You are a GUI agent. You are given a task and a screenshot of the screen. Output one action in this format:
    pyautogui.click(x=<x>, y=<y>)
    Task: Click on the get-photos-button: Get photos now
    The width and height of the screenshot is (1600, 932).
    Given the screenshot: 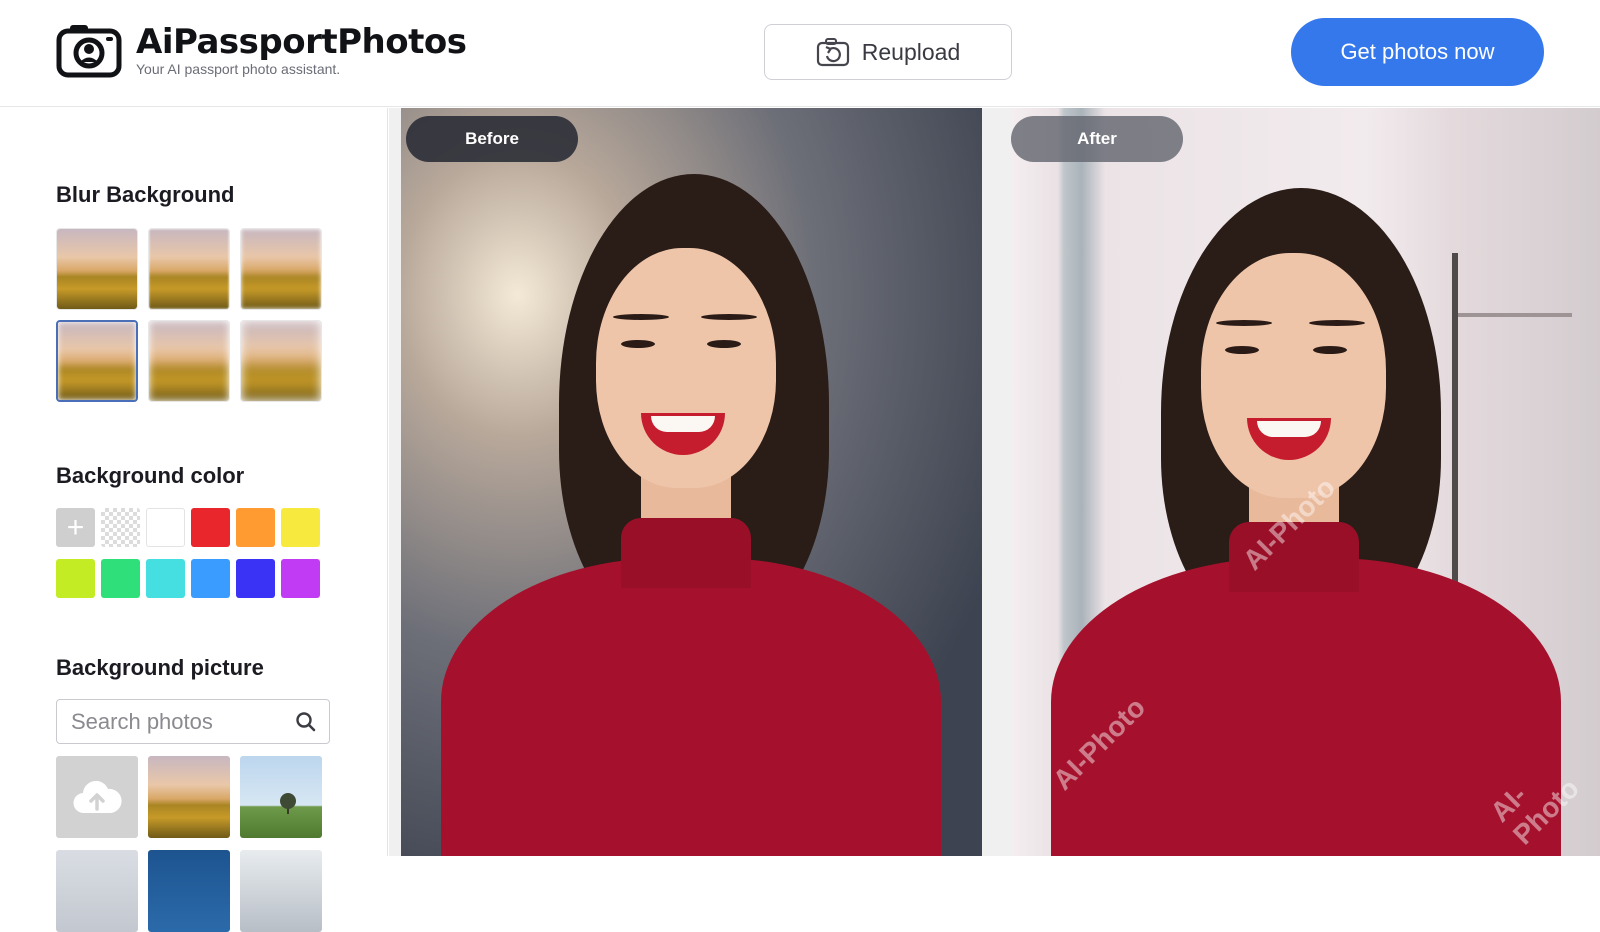 What is the action you would take?
    pyautogui.click(x=1417, y=52)
    